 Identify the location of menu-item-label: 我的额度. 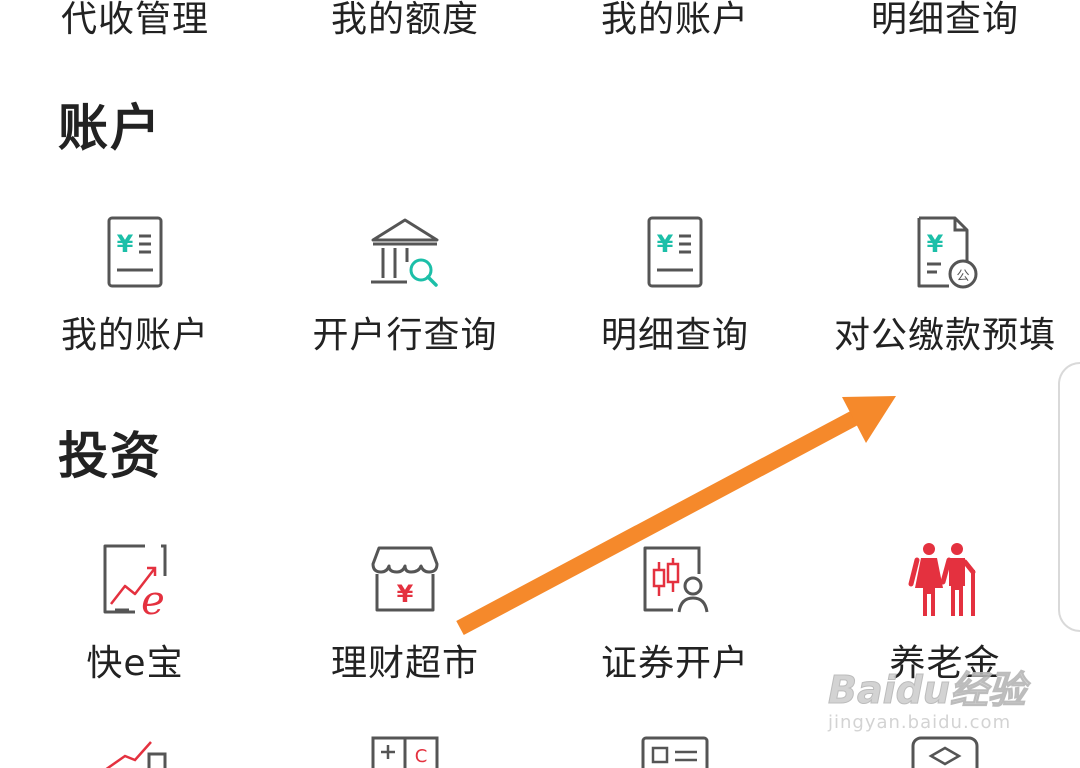
(404, 20).